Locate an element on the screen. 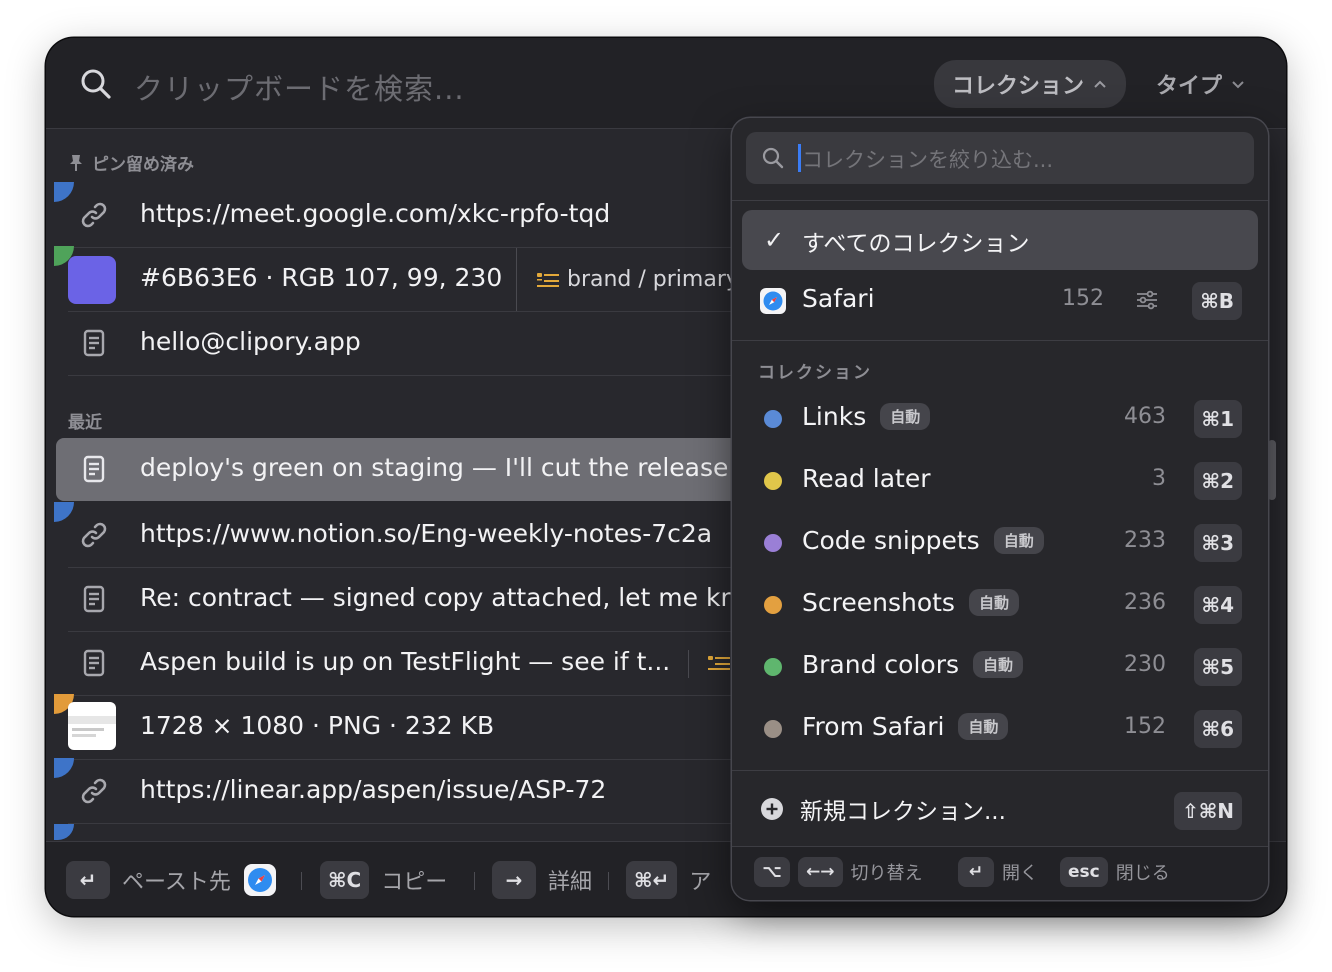 This screenshot has width=1332, height=972. collection-name: Code snippets is located at coordinates (891, 540).